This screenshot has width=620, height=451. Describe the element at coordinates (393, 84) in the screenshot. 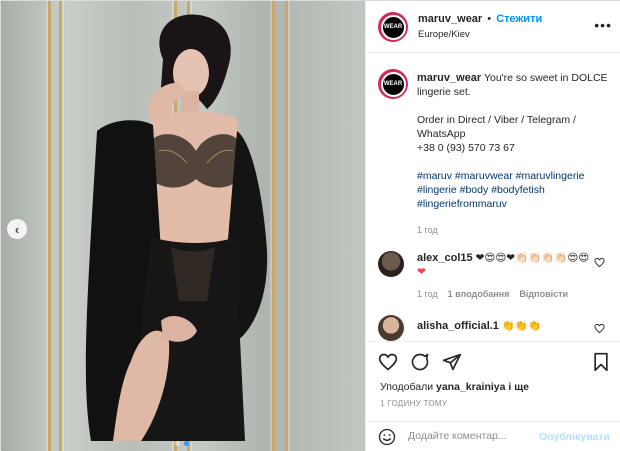

I see `caption-author-avatar: WEAR` at that location.